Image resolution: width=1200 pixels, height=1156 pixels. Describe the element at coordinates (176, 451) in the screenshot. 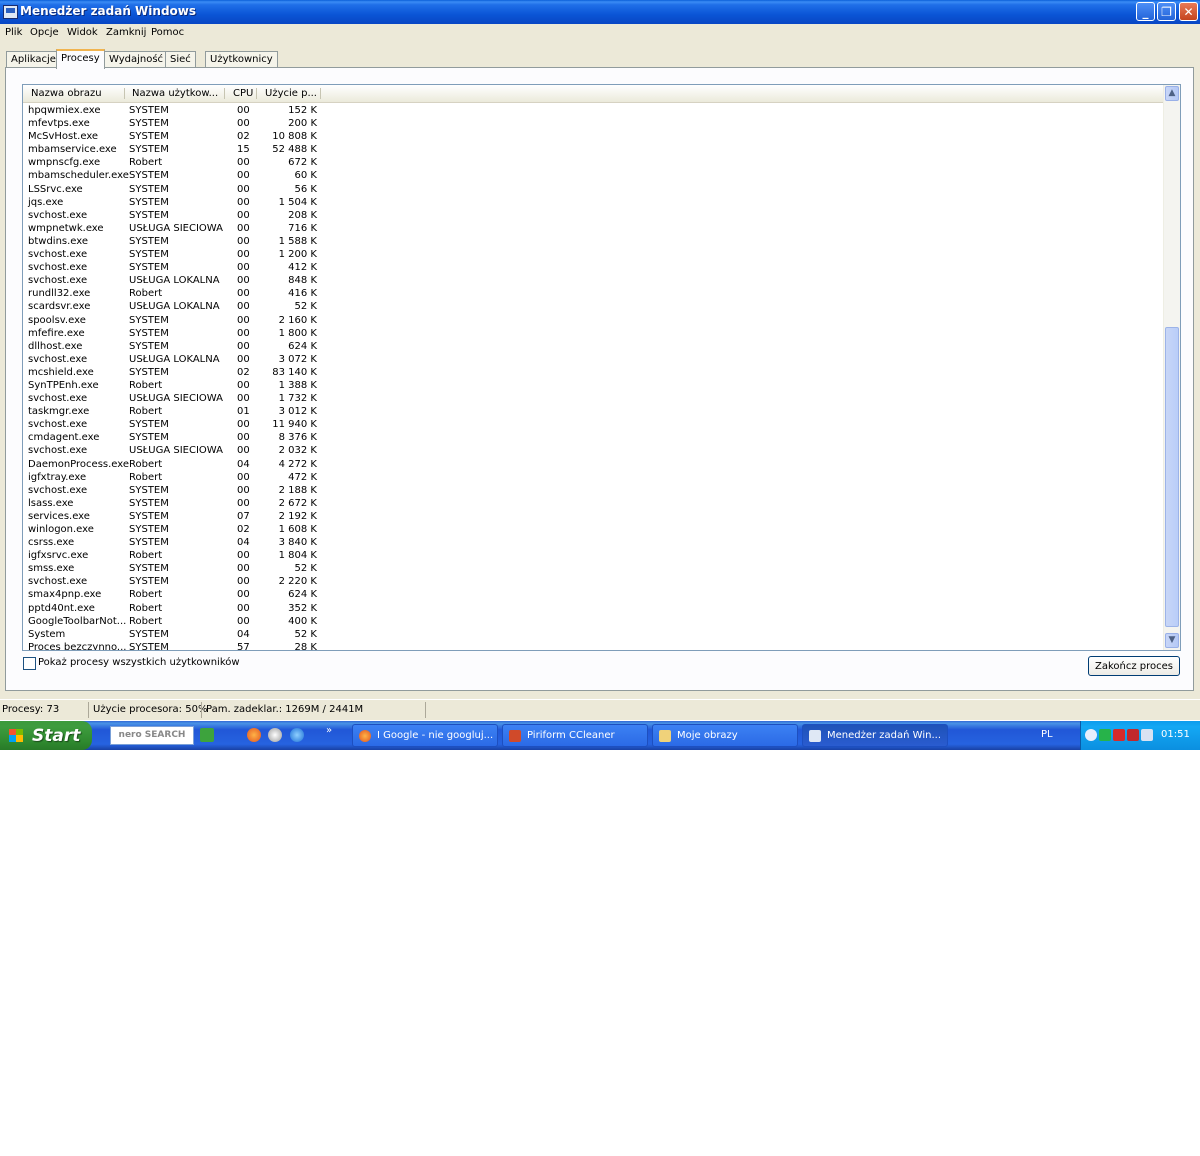

I see `process-user-name: USŁUGA SIECIOWA` at that location.